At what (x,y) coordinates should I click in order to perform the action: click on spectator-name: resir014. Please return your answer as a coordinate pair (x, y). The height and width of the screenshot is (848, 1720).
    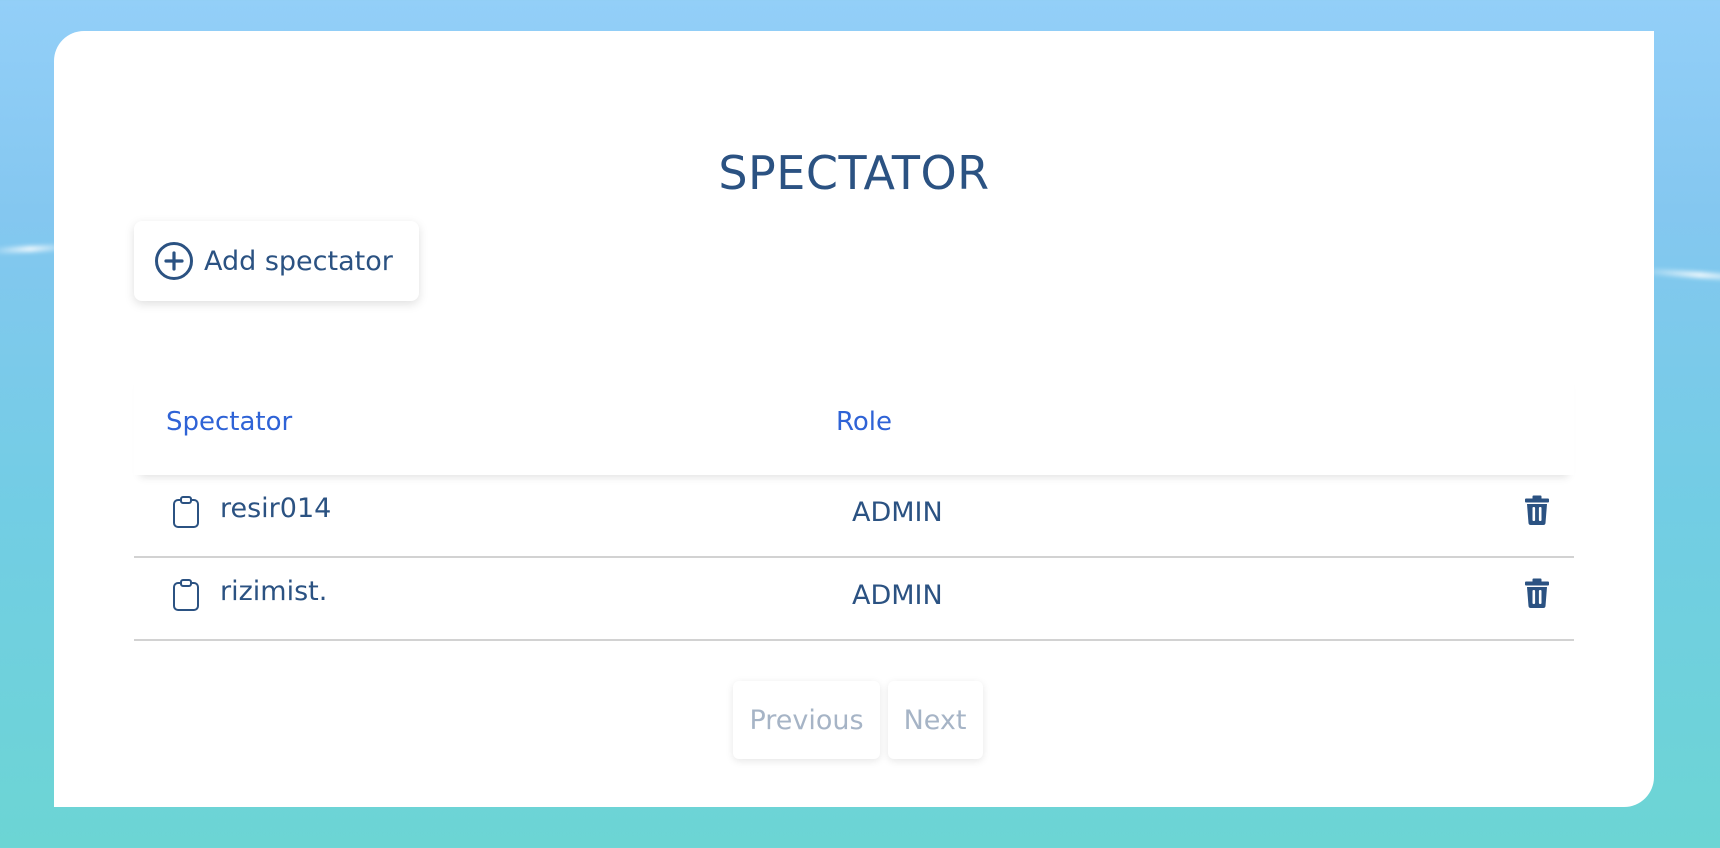
    Looking at the image, I should click on (276, 508).